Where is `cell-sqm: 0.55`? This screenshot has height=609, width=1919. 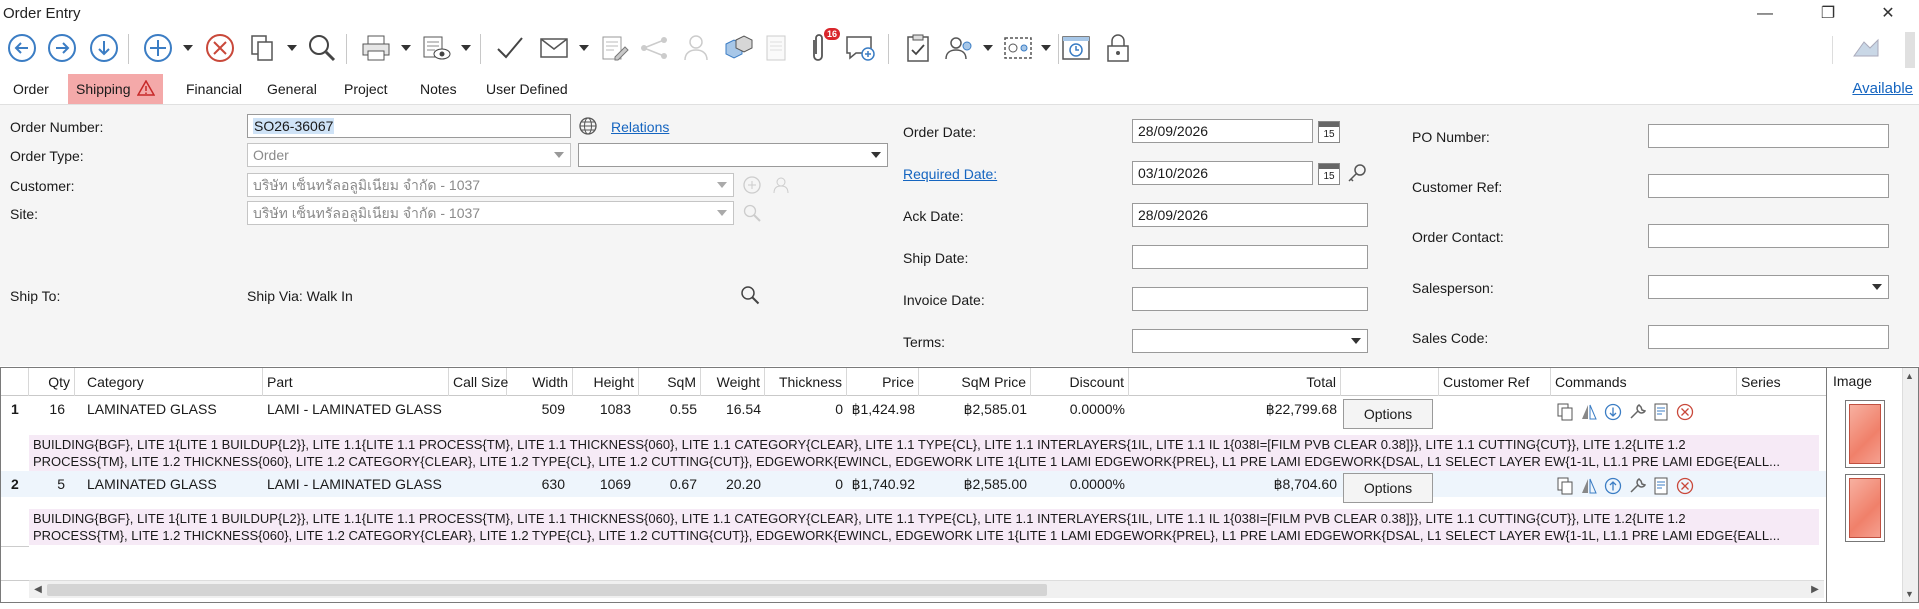 cell-sqm: 0.55 is located at coordinates (670, 409).